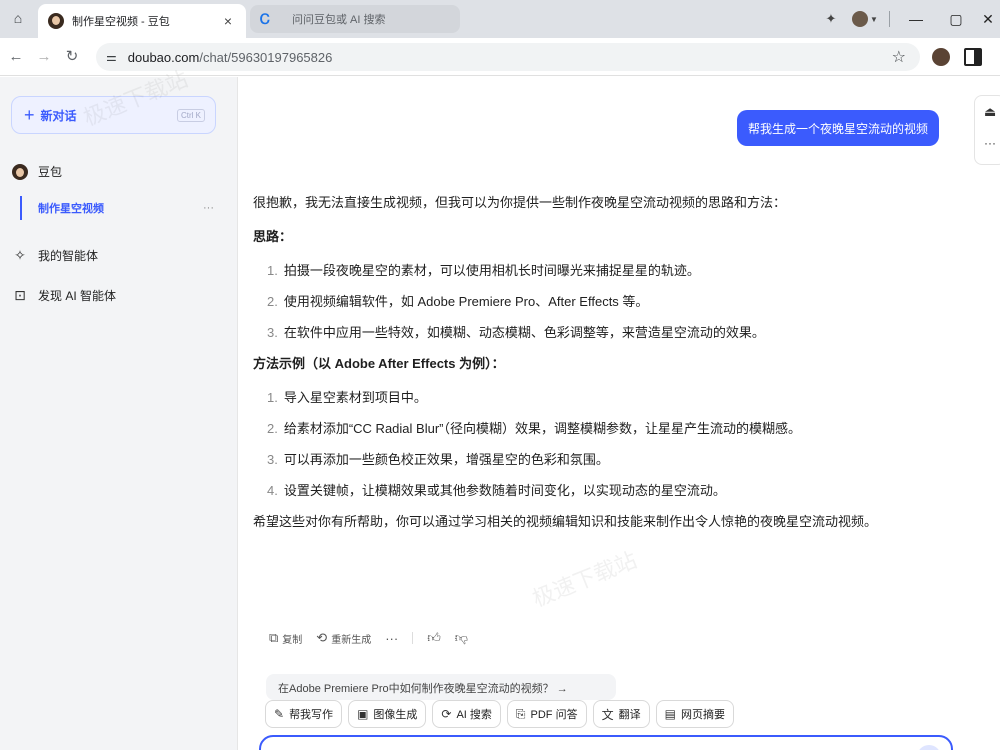  Describe the element at coordinates (916, 19) in the screenshot. I see `minimize-button: —` at that location.